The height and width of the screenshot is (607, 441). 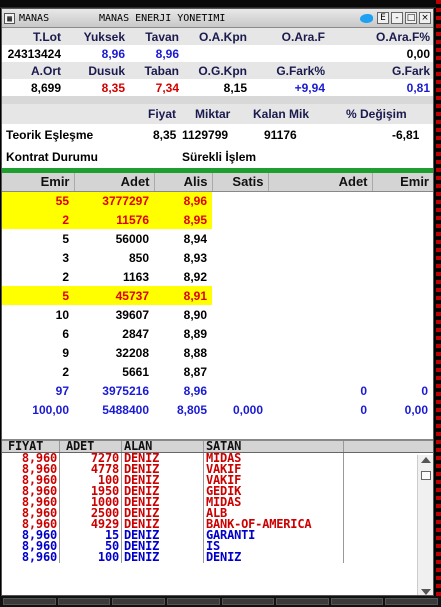 What do you see at coordinates (217, 390) in the screenshot?
I see `depth-total-row: 97 3975216 8,96 0 0` at bounding box center [217, 390].